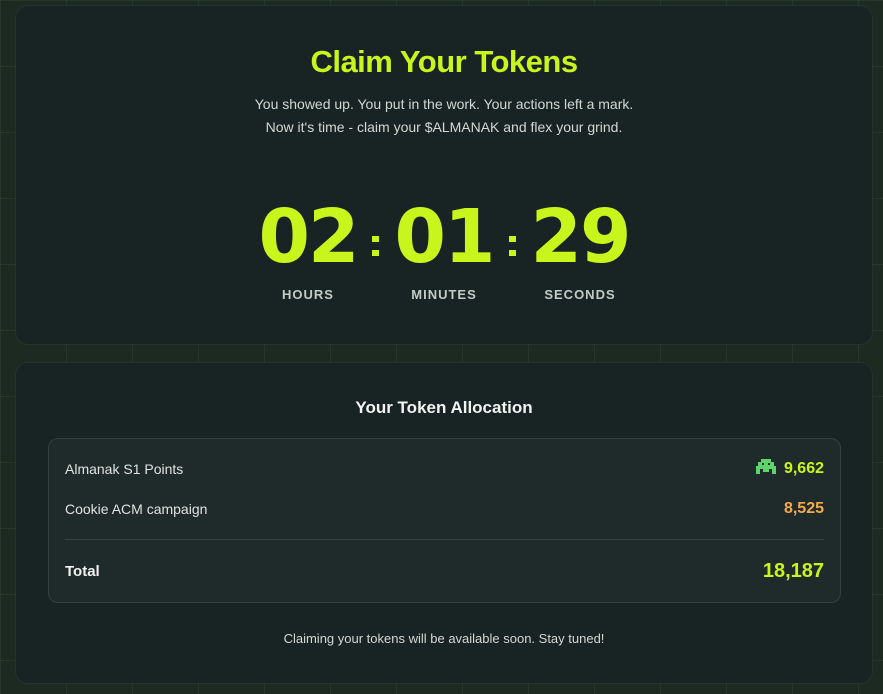 This screenshot has width=883, height=694. Describe the element at coordinates (803, 508) in the screenshot. I see `row-value: 8,525` at that location.